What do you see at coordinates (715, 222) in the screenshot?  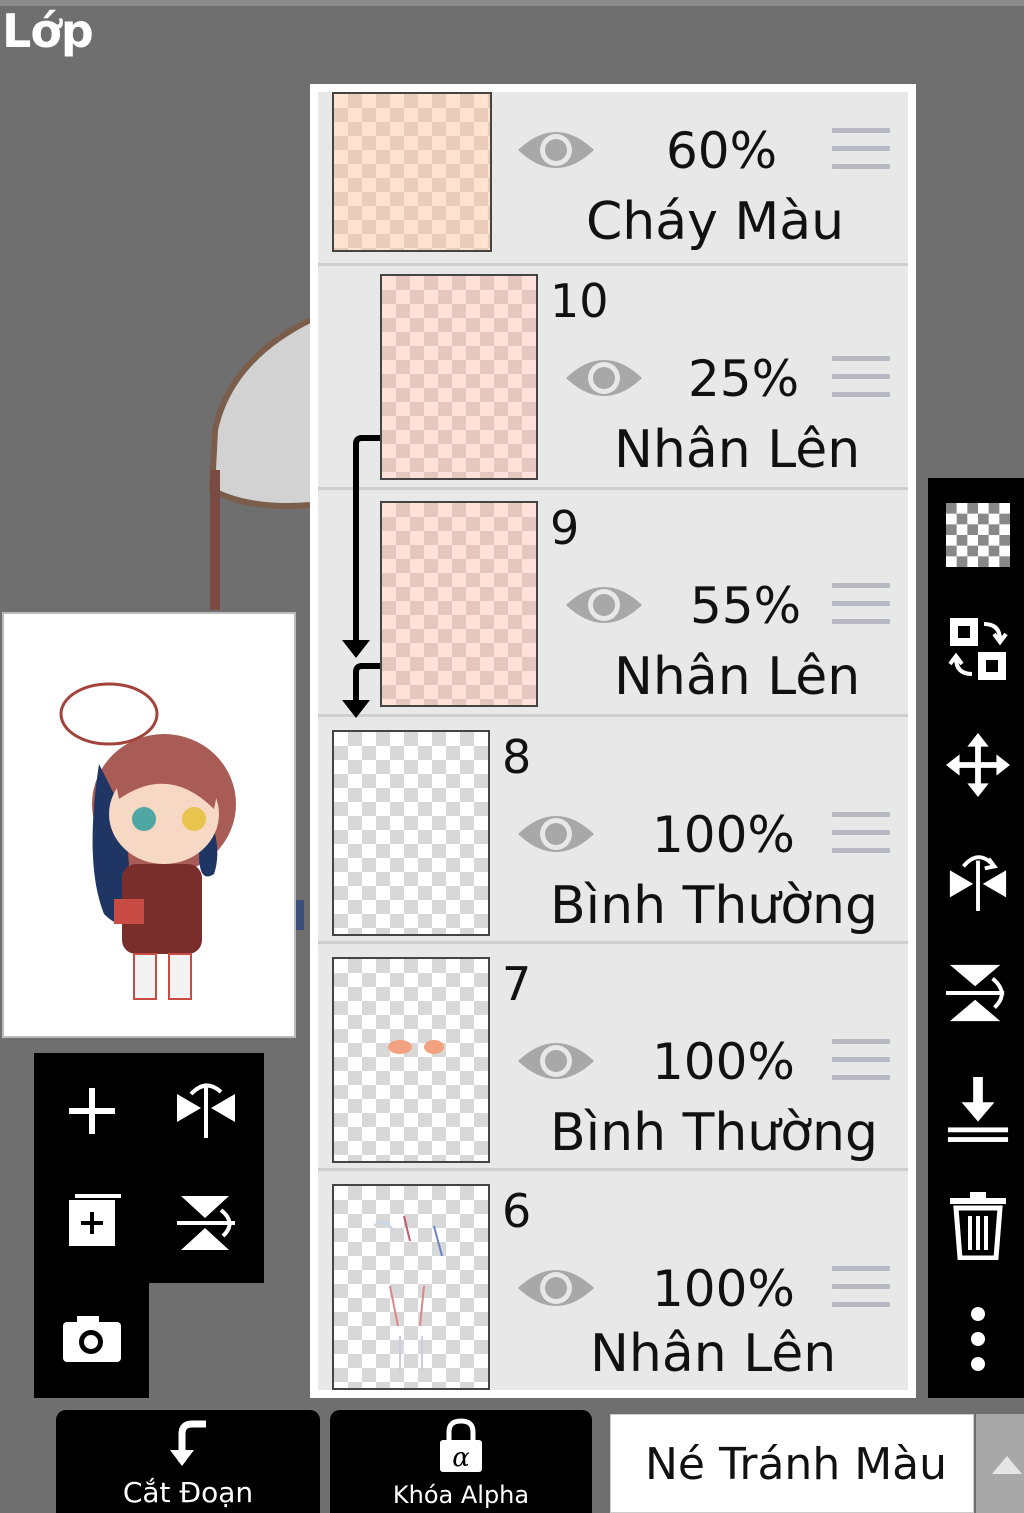 I see `layer-blend-mode: Cháy Màu` at bounding box center [715, 222].